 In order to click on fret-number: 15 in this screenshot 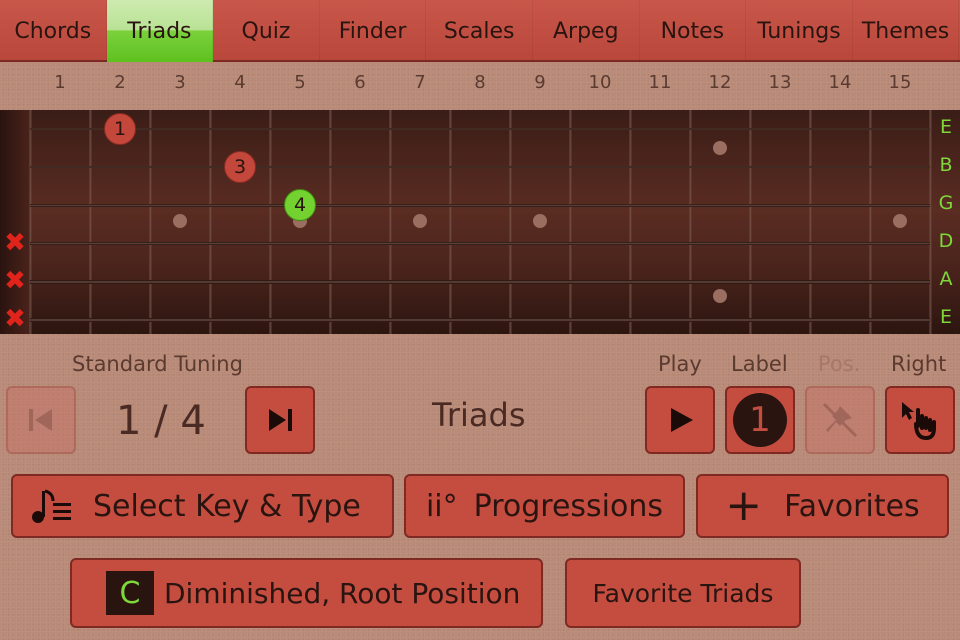, I will do `click(900, 82)`.